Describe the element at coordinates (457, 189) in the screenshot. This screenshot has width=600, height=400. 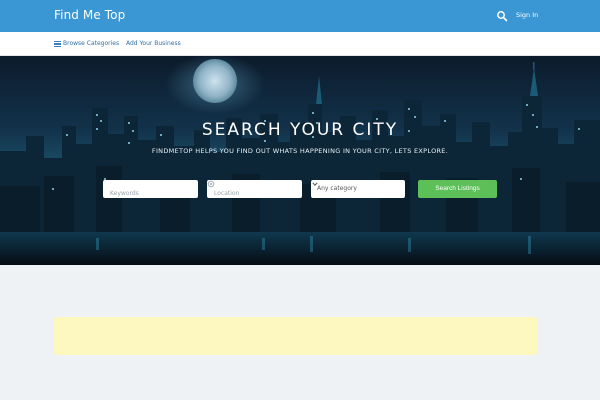
I see `search-listings-button: Search Listings` at that location.